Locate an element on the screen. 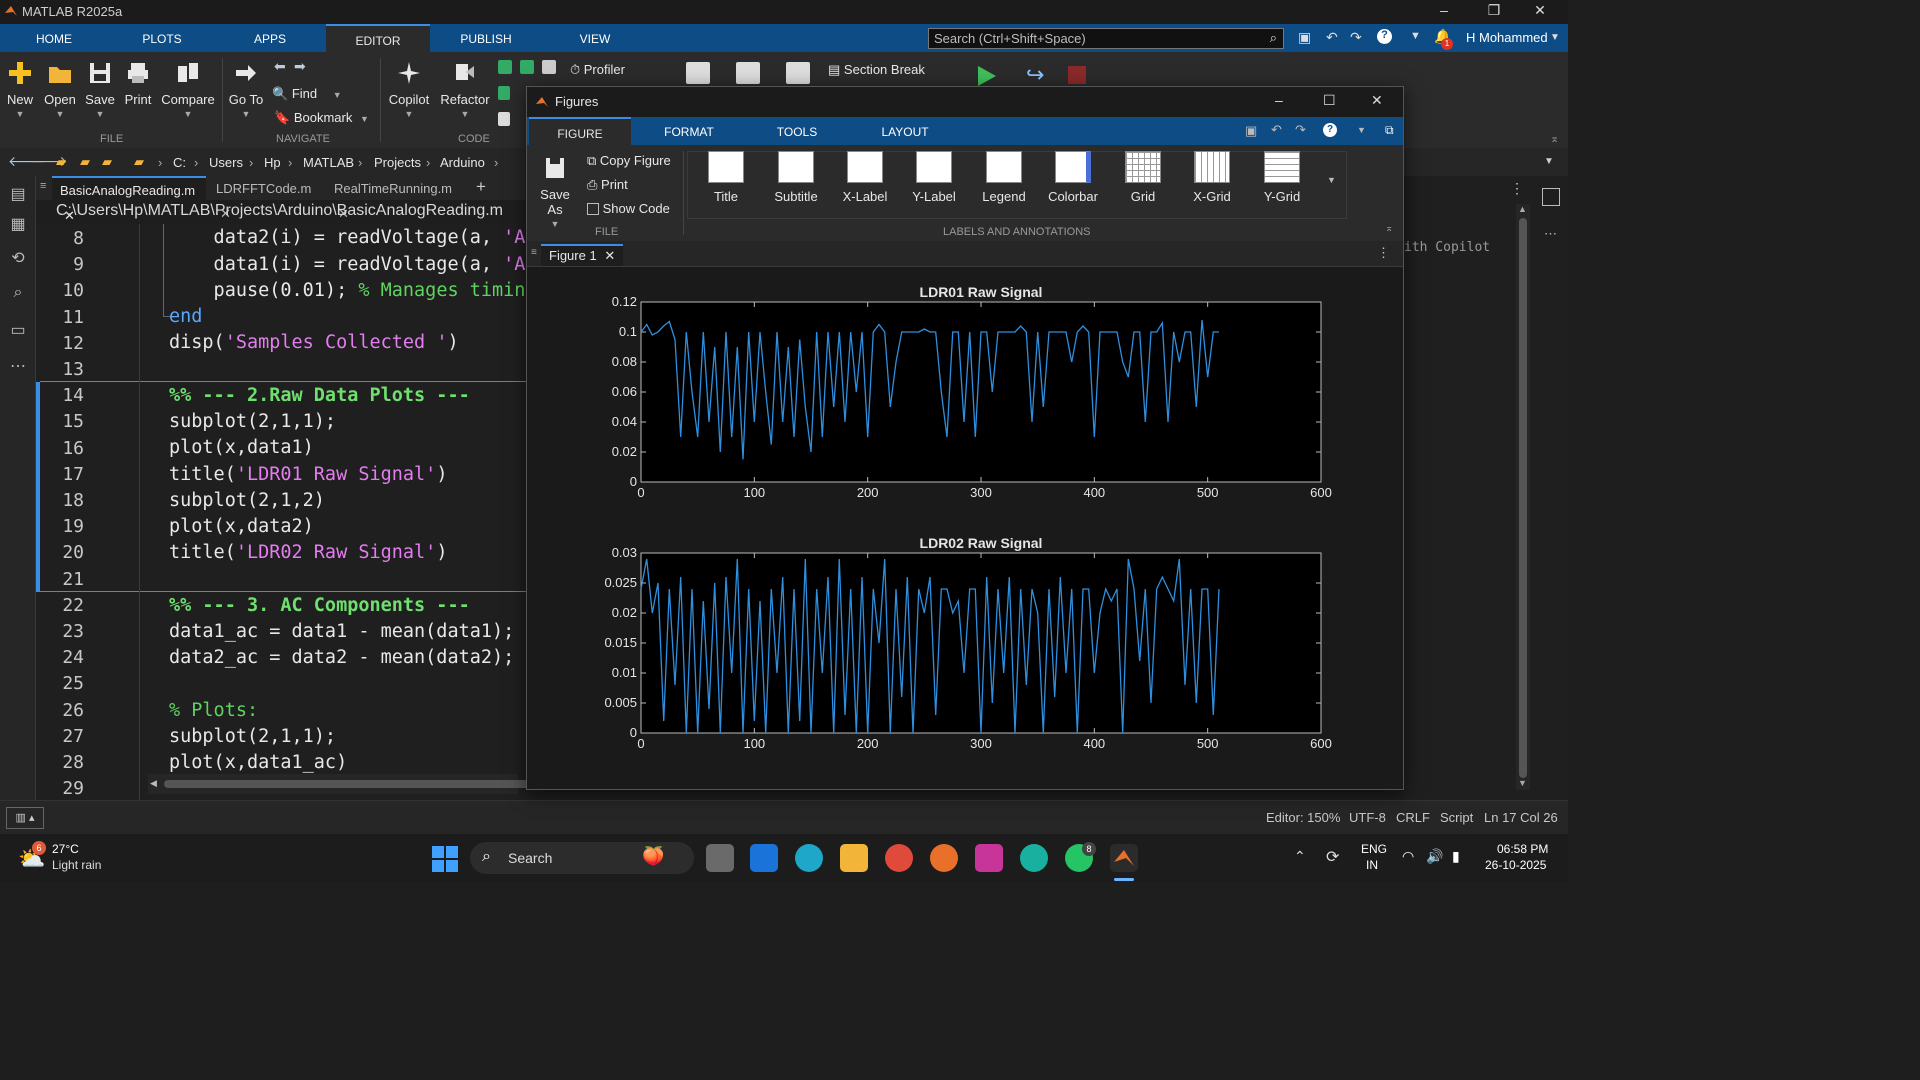  uncomment-icon is located at coordinates (527, 67).